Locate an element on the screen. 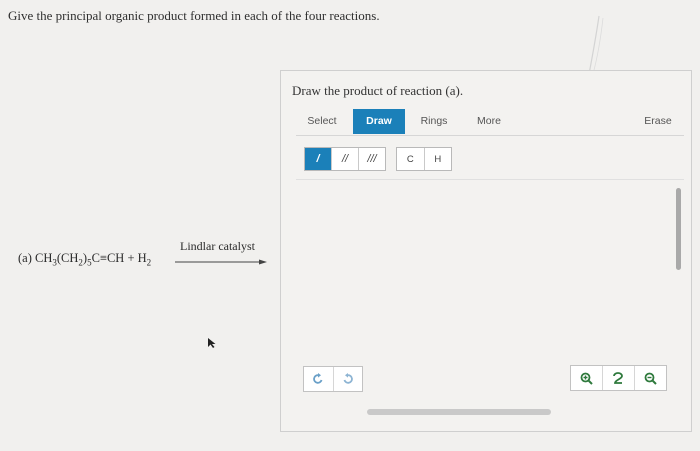 The width and height of the screenshot is (700, 451). redo-icon is located at coordinates (348, 378).